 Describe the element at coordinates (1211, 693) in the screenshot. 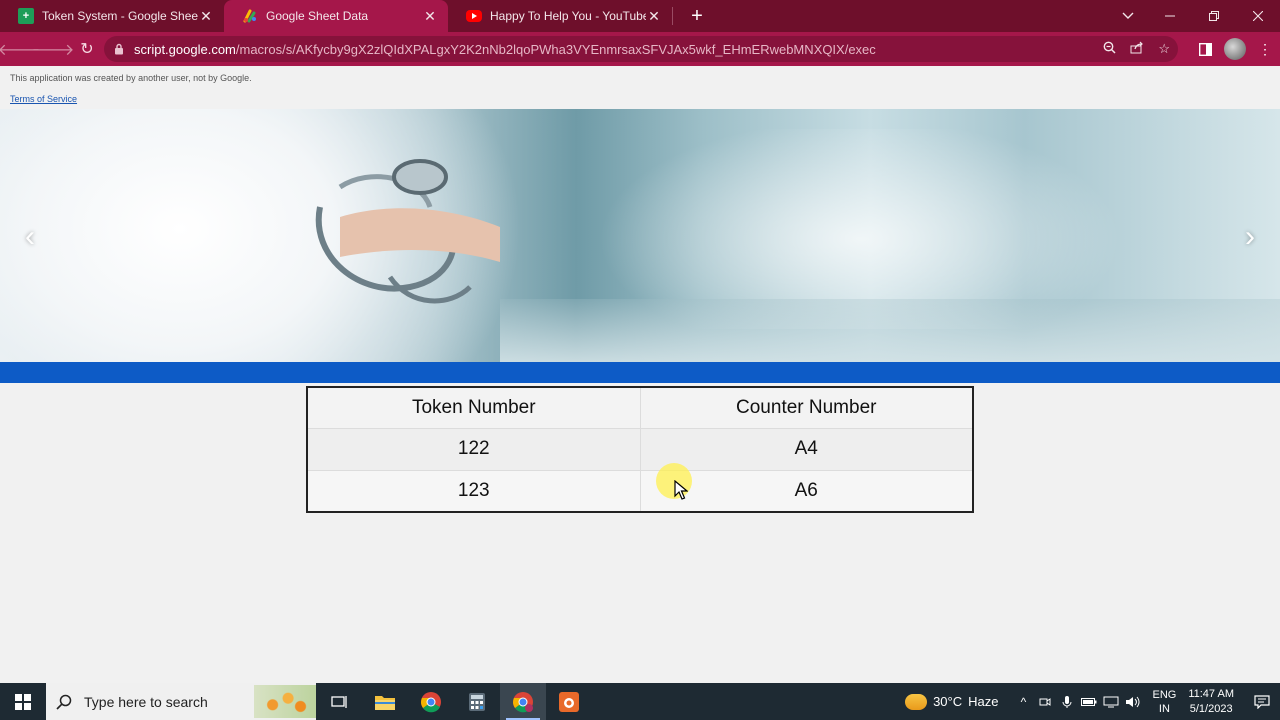

I see `clock-time: 11:47 AM` at that location.